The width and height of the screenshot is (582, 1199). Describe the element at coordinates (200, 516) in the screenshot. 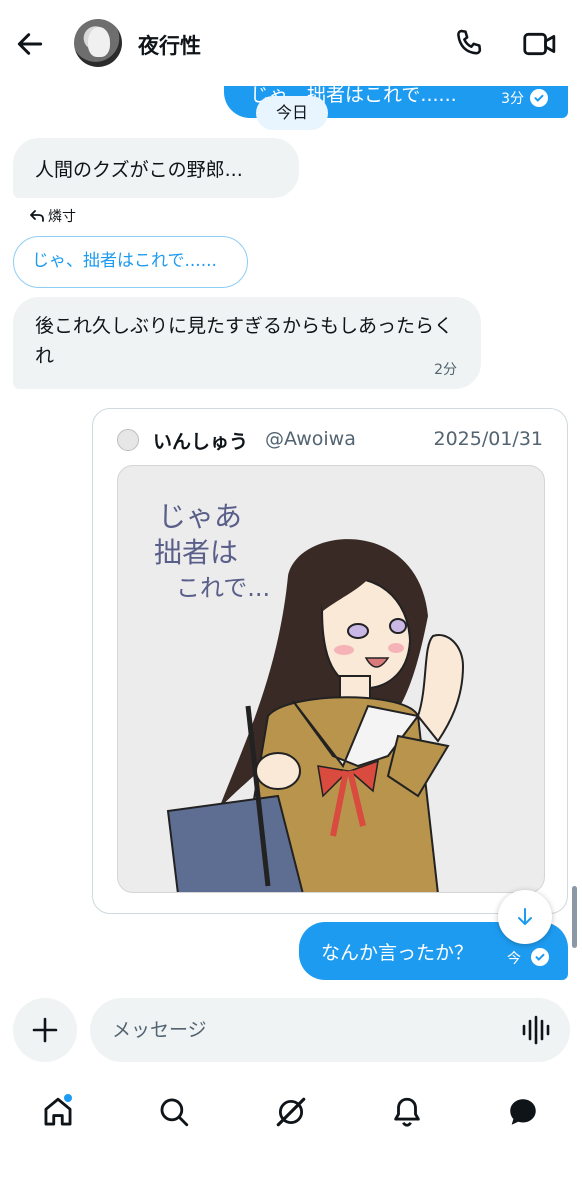

I see `handwriting-line: じゃあ` at that location.